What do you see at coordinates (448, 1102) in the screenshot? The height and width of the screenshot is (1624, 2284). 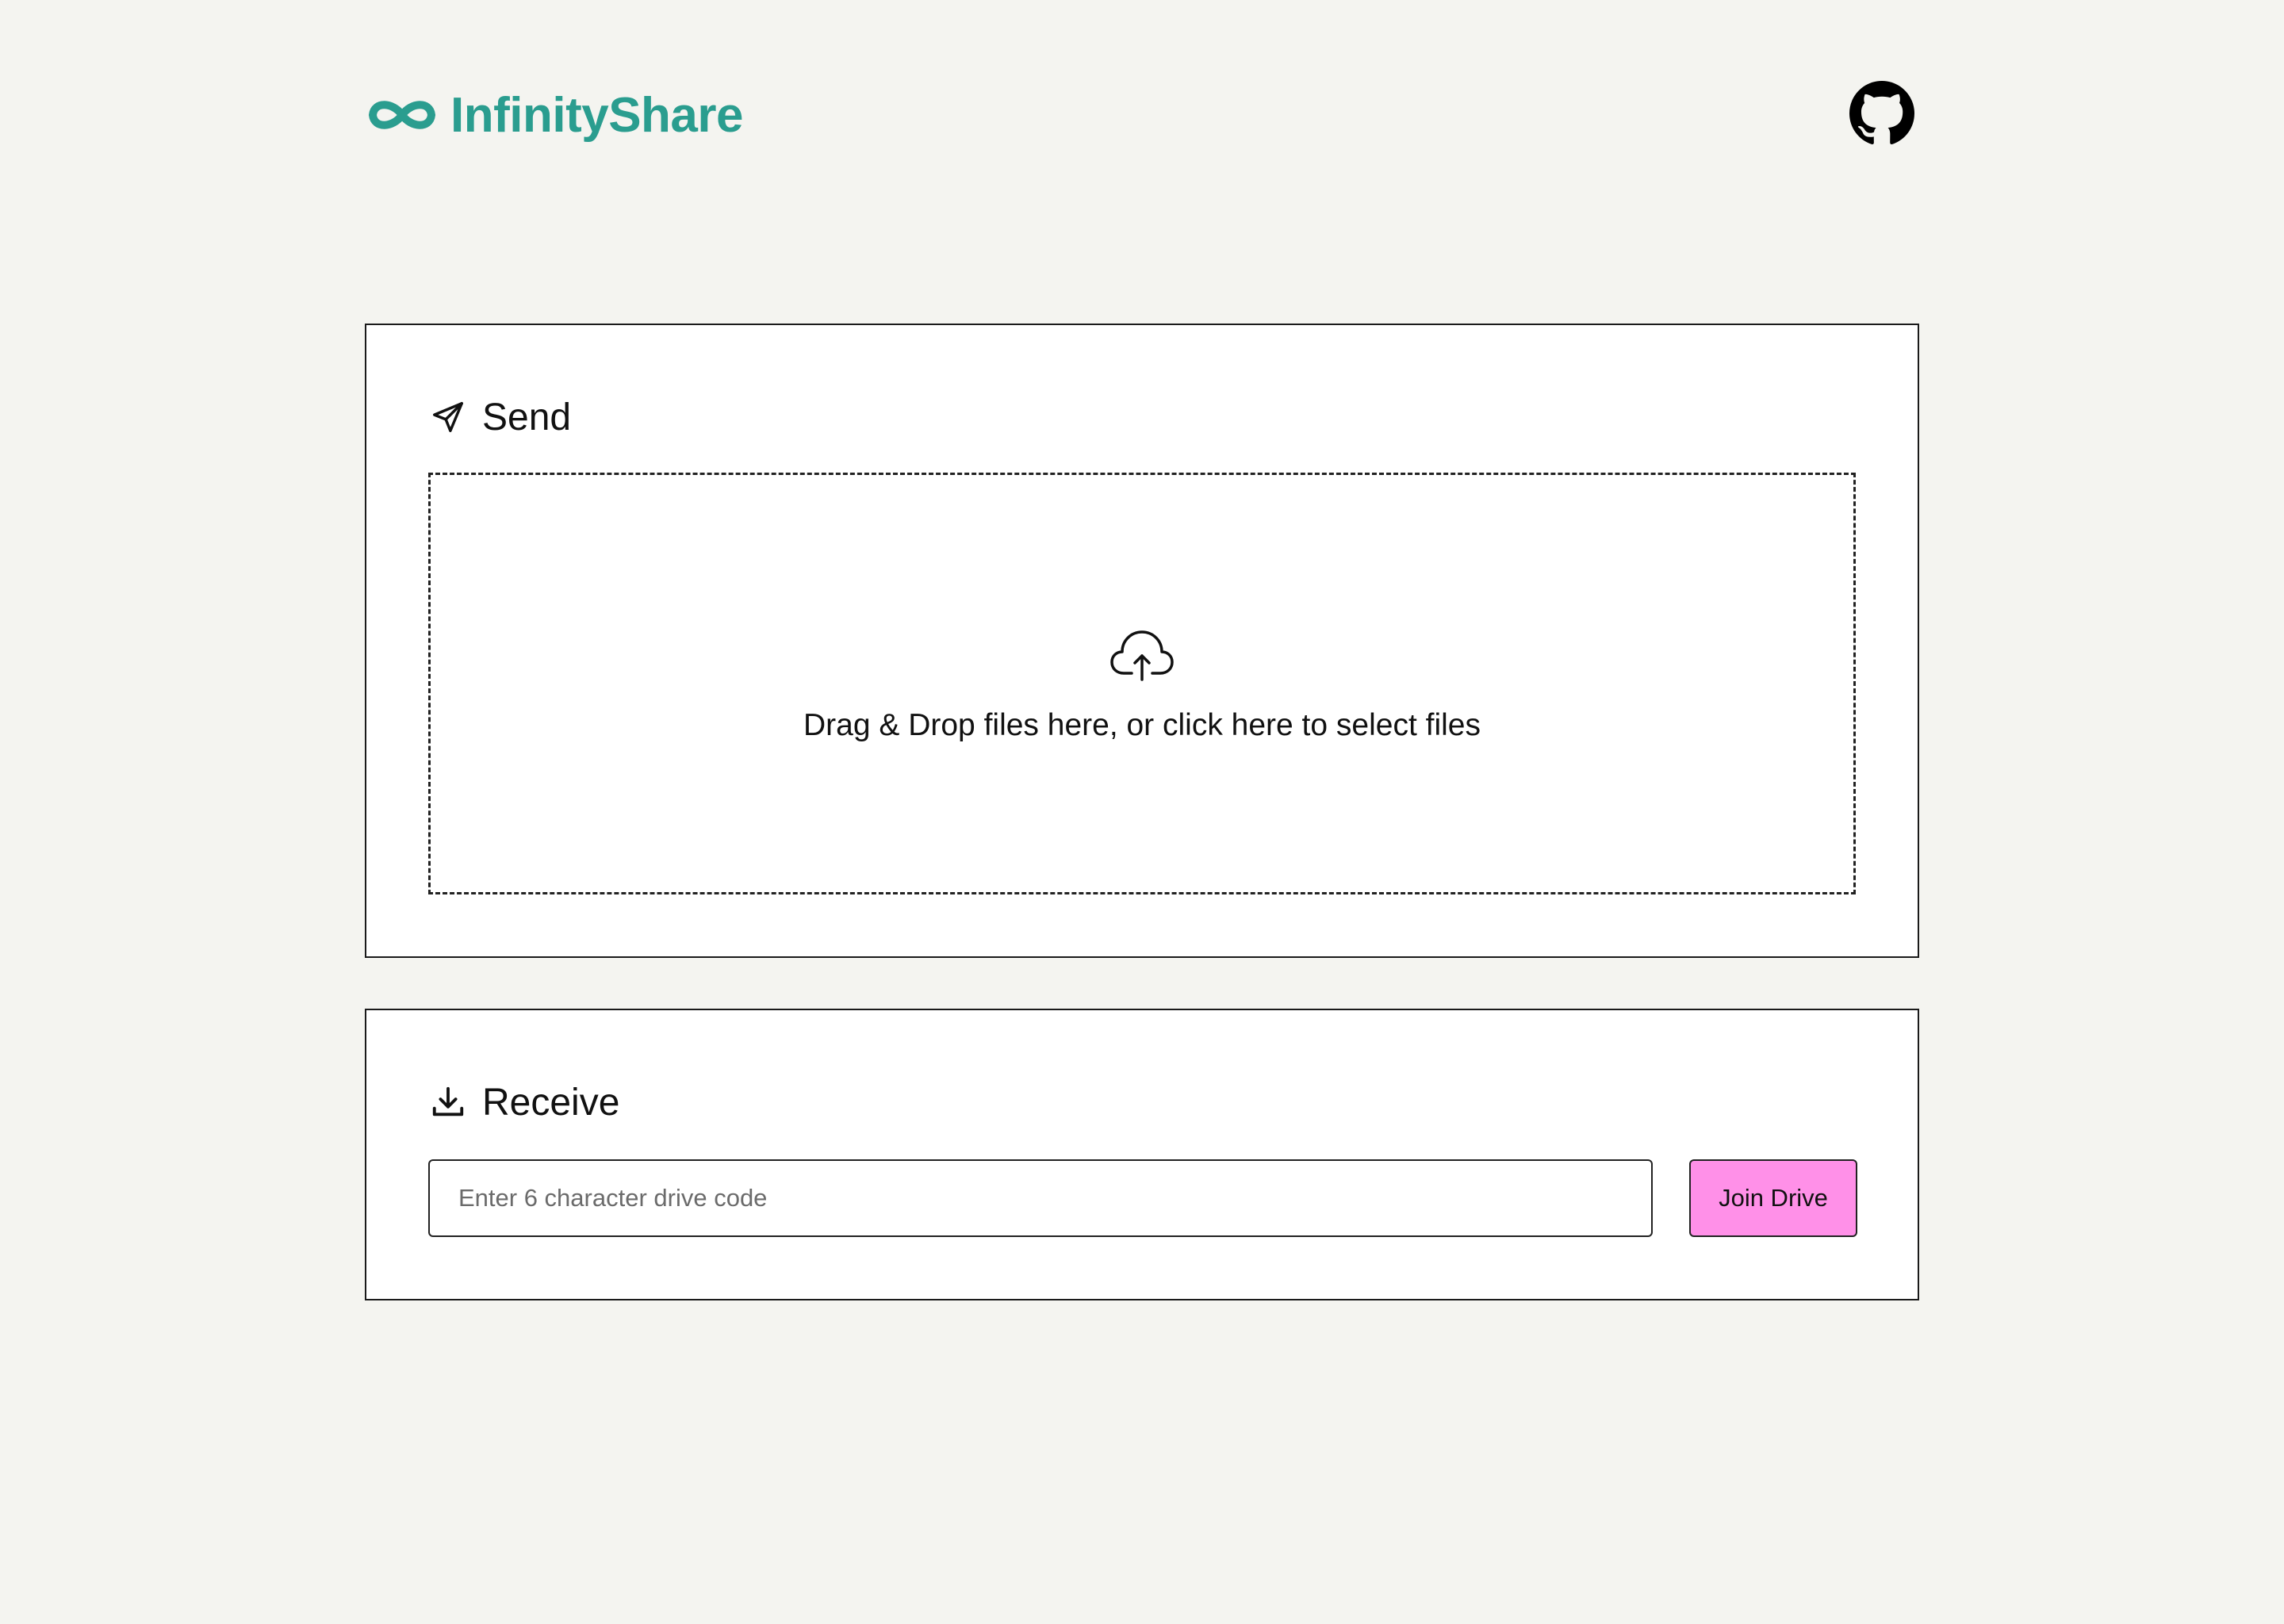 I see `download-icon` at bounding box center [448, 1102].